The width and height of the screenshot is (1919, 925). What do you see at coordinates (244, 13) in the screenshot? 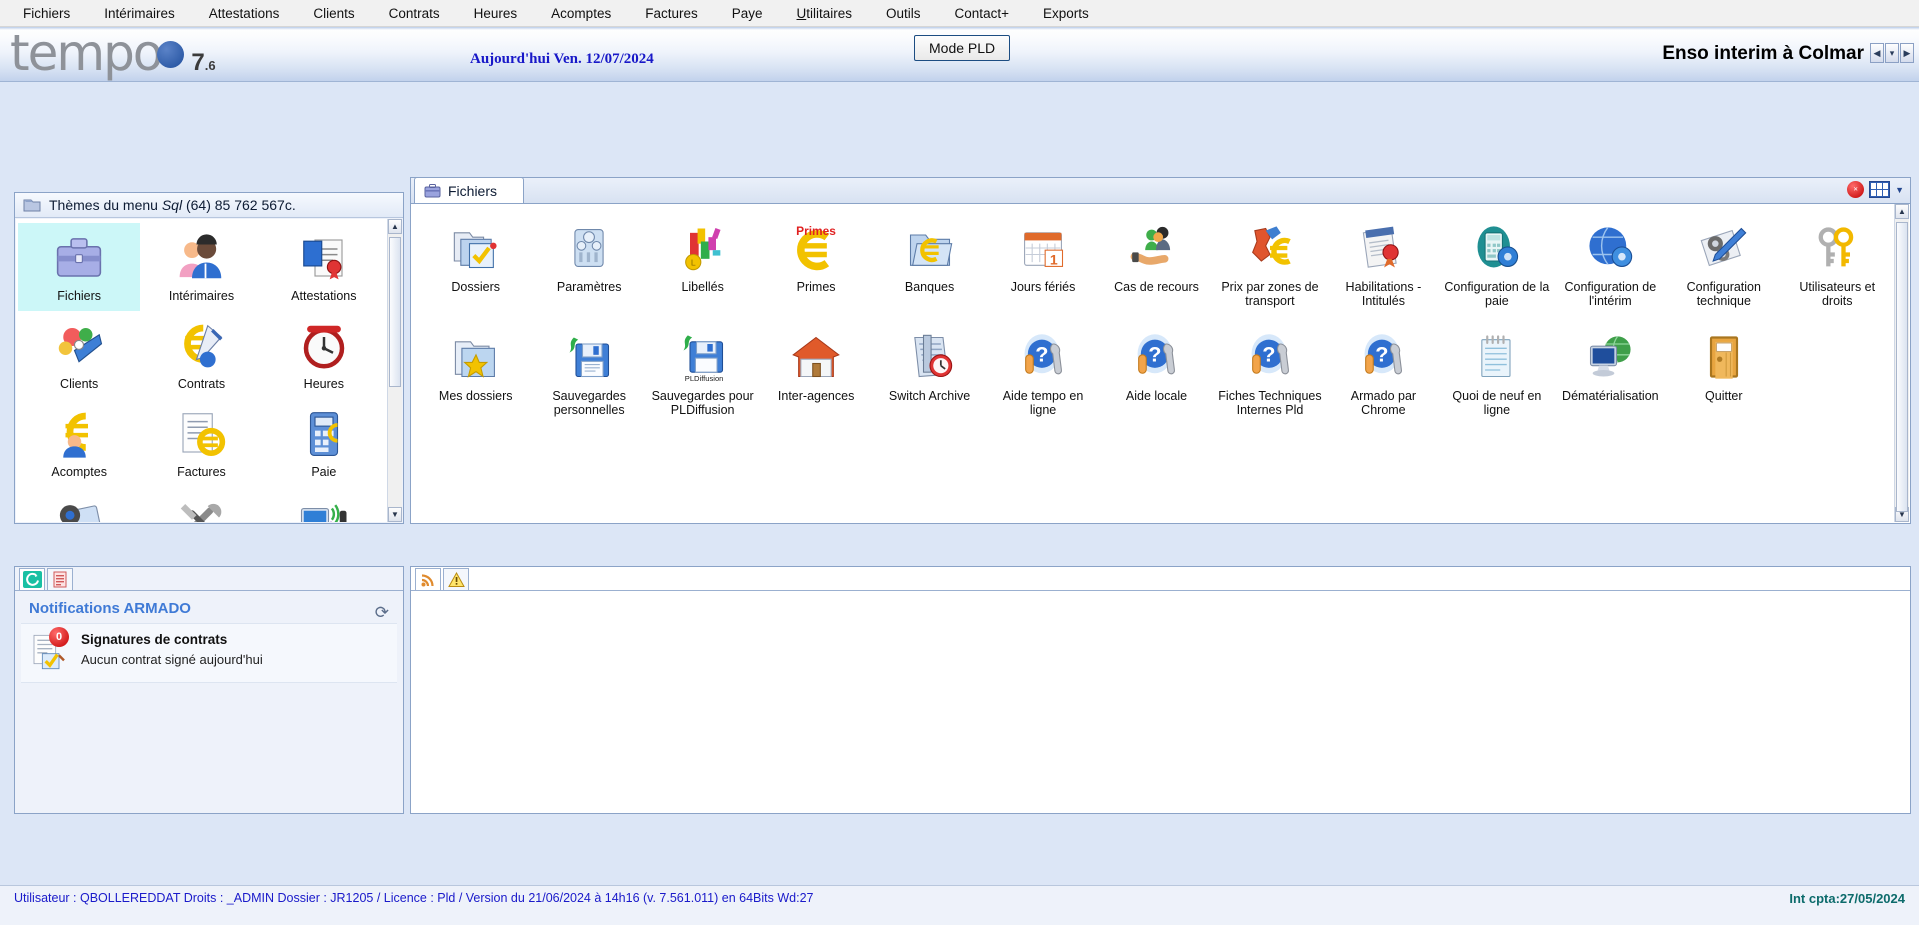
I see `menu-item-attestations: Attestations` at bounding box center [244, 13].